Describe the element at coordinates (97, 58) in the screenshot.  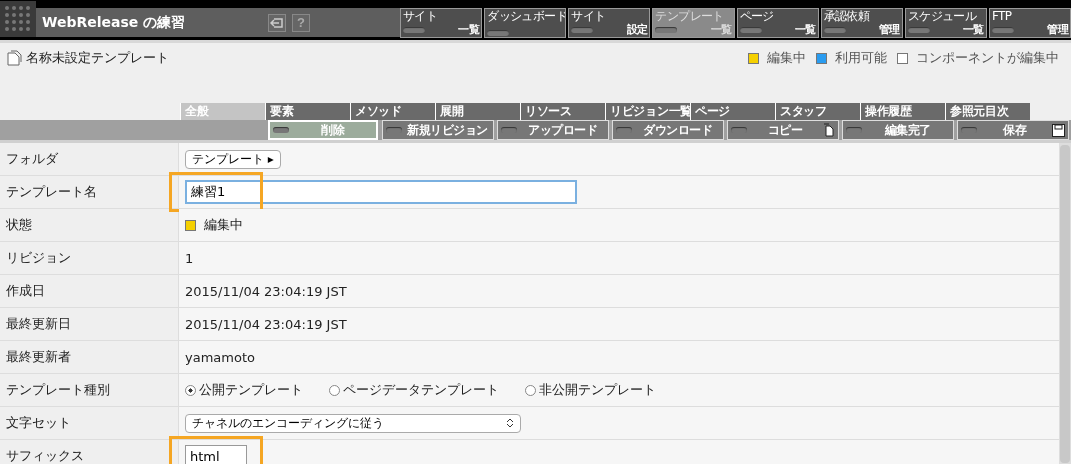
I see `page-title: 名称未設定テンプレート` at that location.